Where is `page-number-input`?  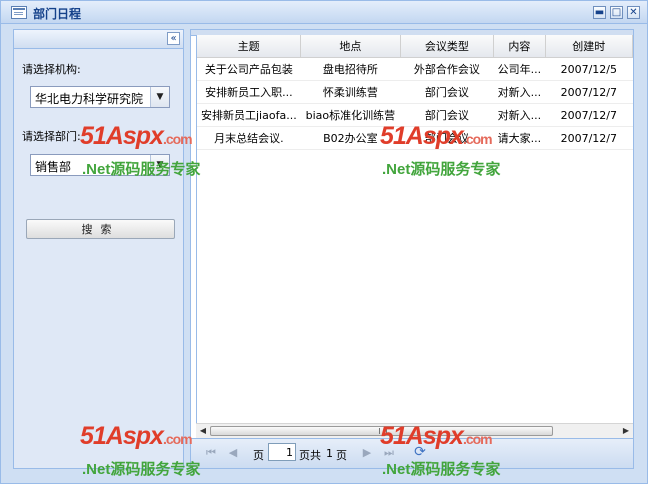
page-number-input is located at coordinates (282, 452).